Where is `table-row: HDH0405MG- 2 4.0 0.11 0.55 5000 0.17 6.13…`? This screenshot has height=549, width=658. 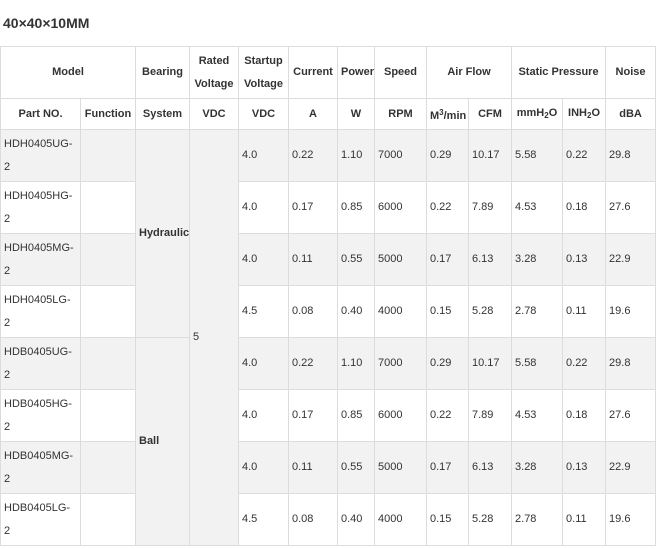 table-row: HDH0405MG- 2 4.0 0.11 0.55 5000 0.17 6.13… is located at coordinates (328, 259).